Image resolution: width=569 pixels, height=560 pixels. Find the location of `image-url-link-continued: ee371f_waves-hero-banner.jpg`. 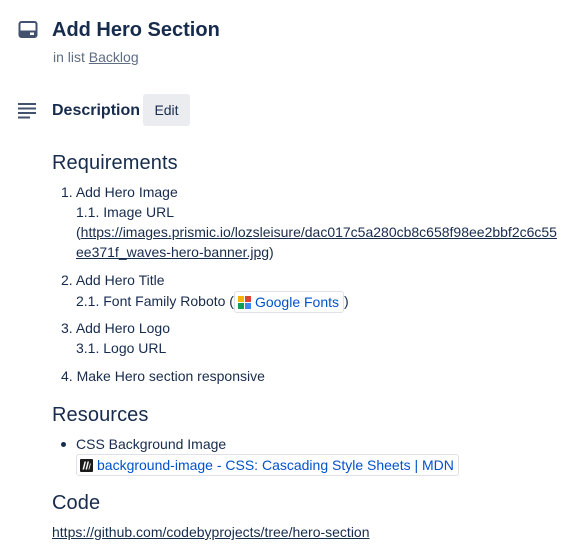

image-url-link-continued: ee371f_waves-hero-banner.jpg is located at coordinates (172, 252).